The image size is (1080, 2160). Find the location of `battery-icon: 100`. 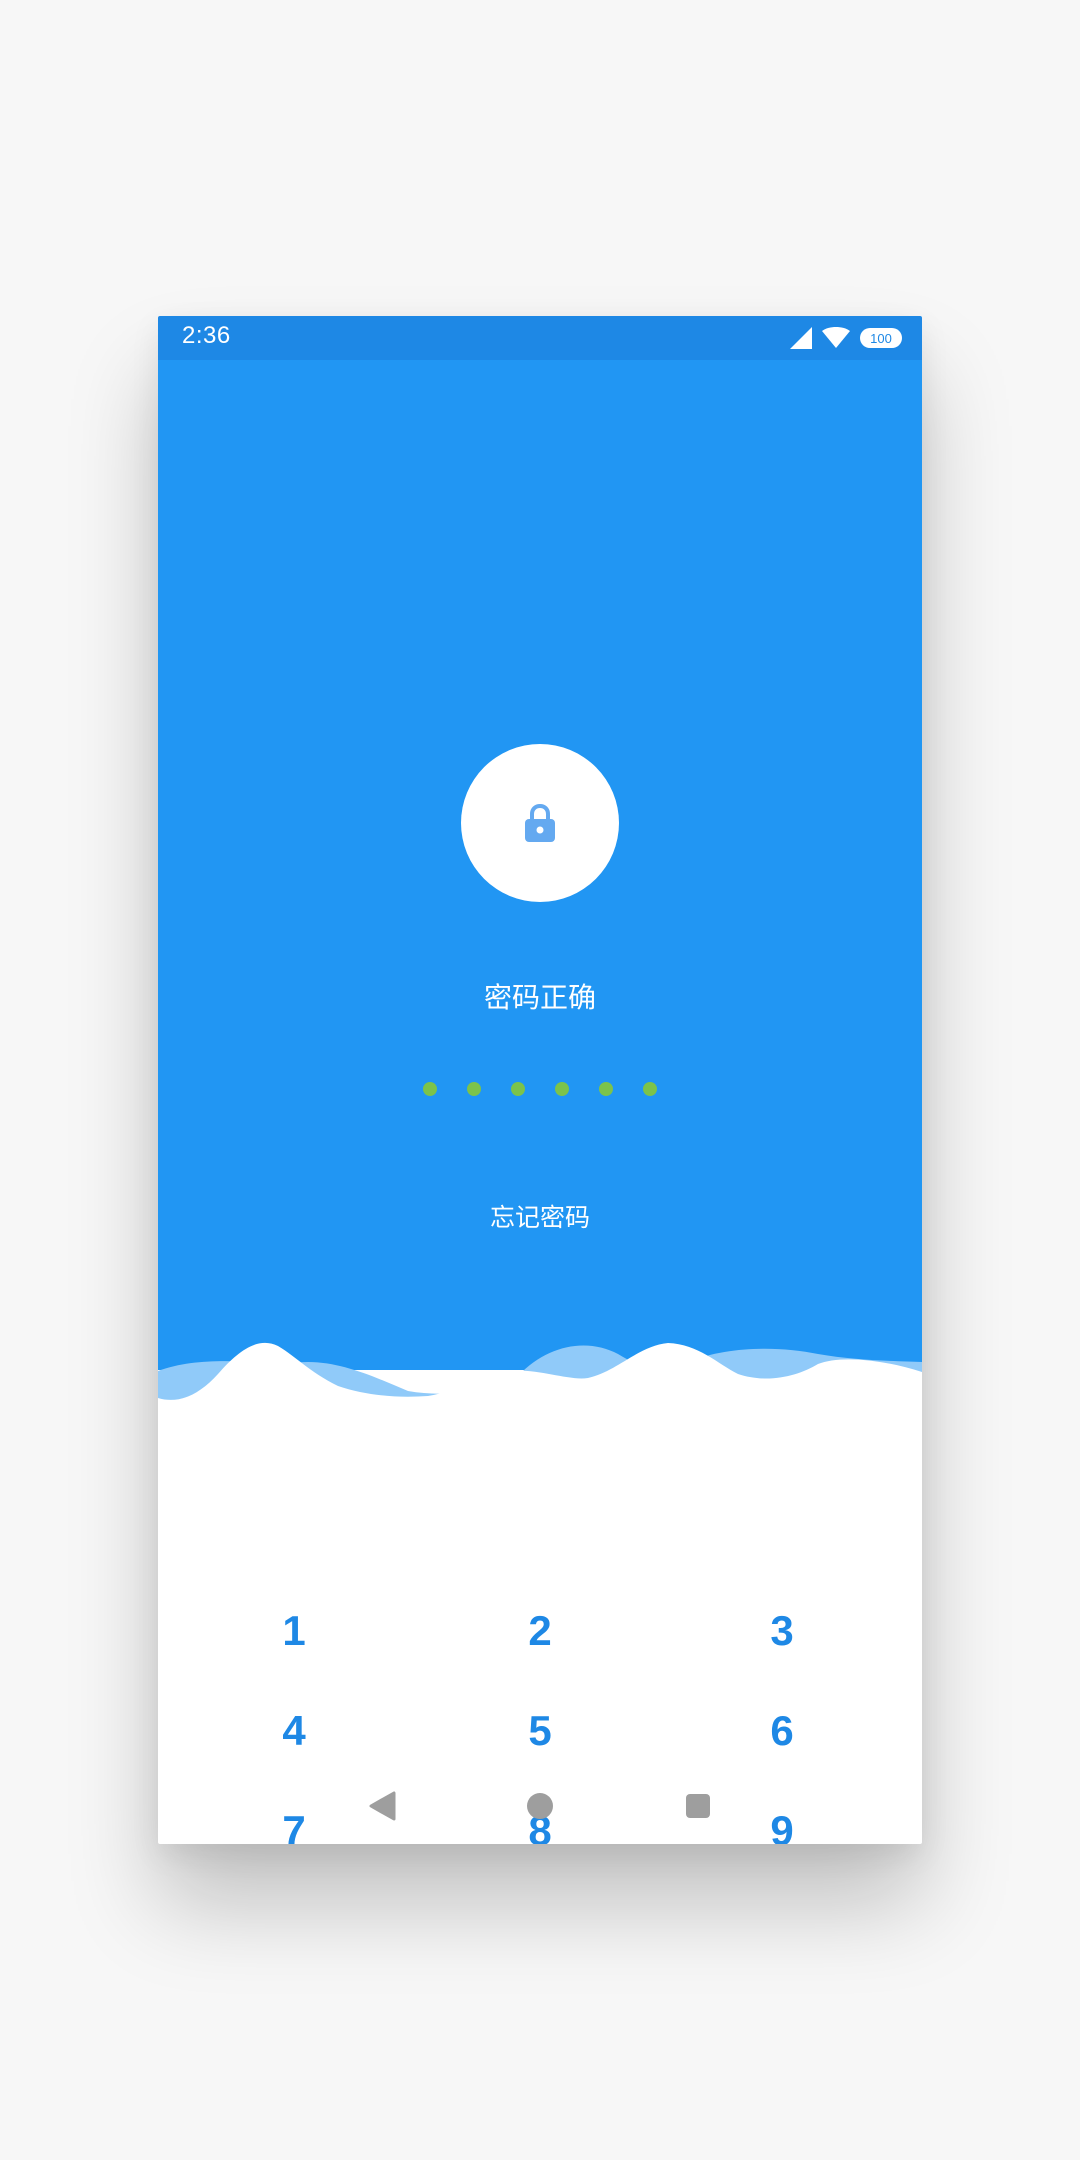

battery-icon: 100 is located at coordinates (881, 338).